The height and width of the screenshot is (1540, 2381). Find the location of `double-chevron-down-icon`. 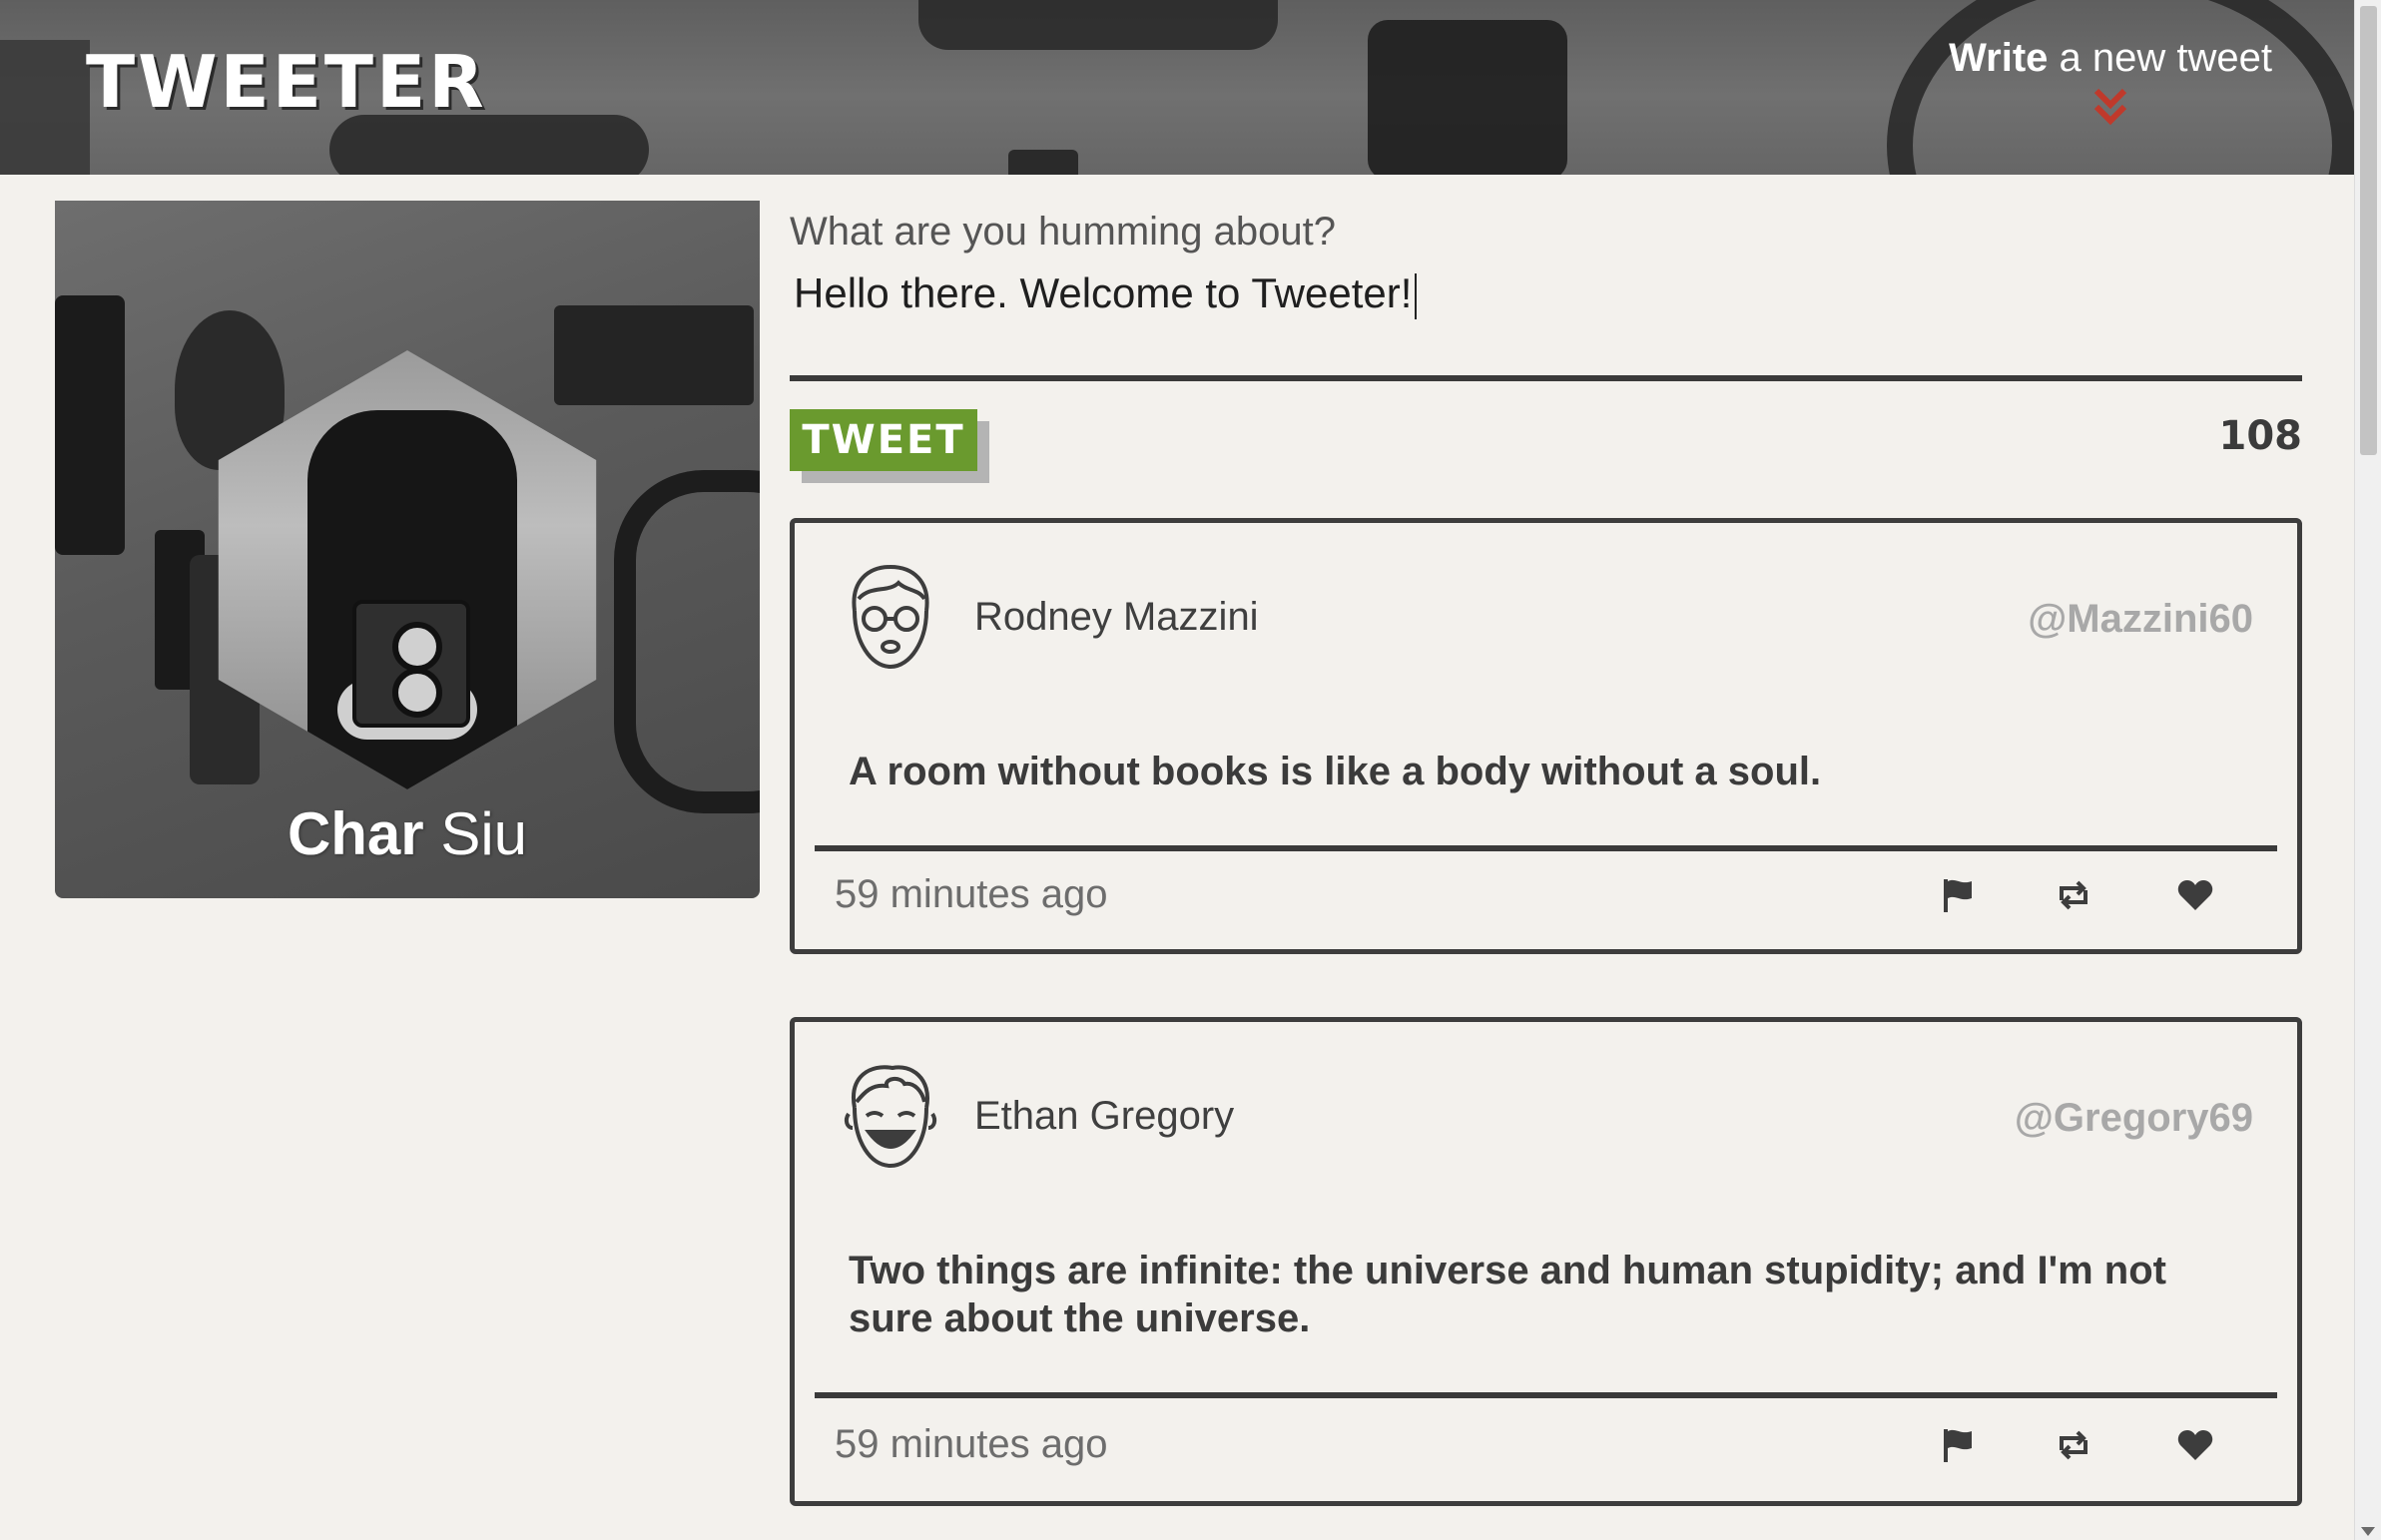

double-chevron-down-icon is located at coordinates (2110, 107).